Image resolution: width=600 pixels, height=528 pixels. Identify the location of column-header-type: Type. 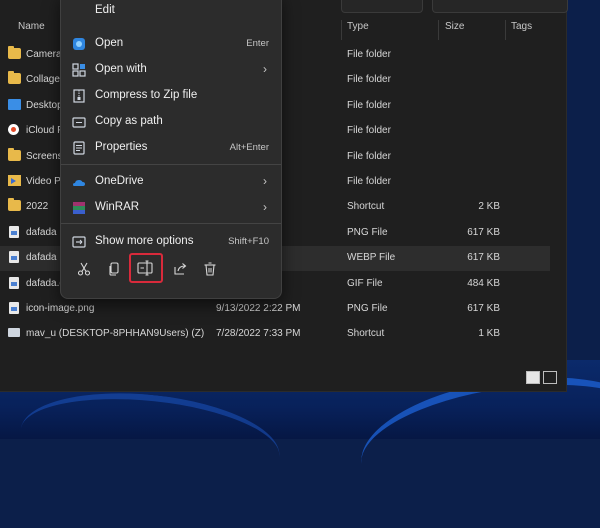
(358, 30).